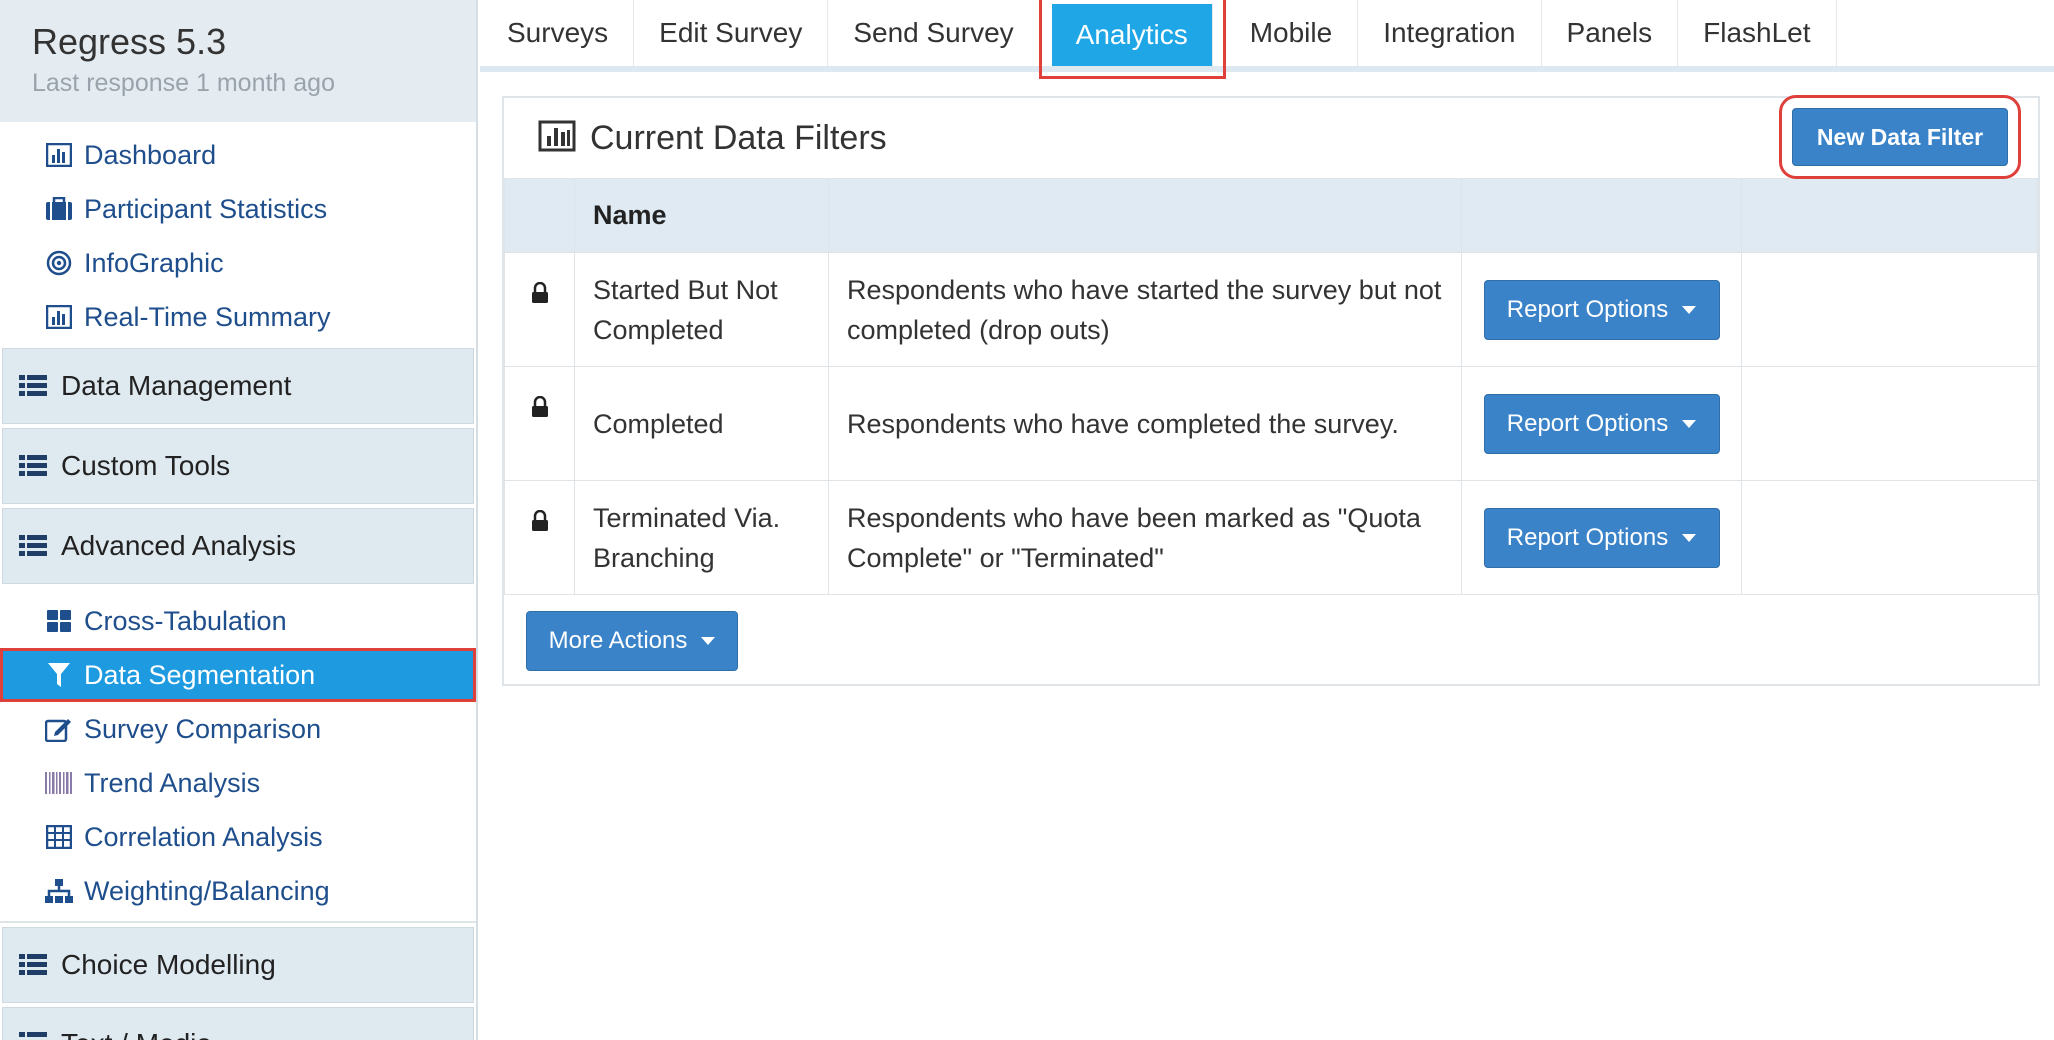  I want to click on sidebar-item-label: Data Segmentation, so click(200, 674).